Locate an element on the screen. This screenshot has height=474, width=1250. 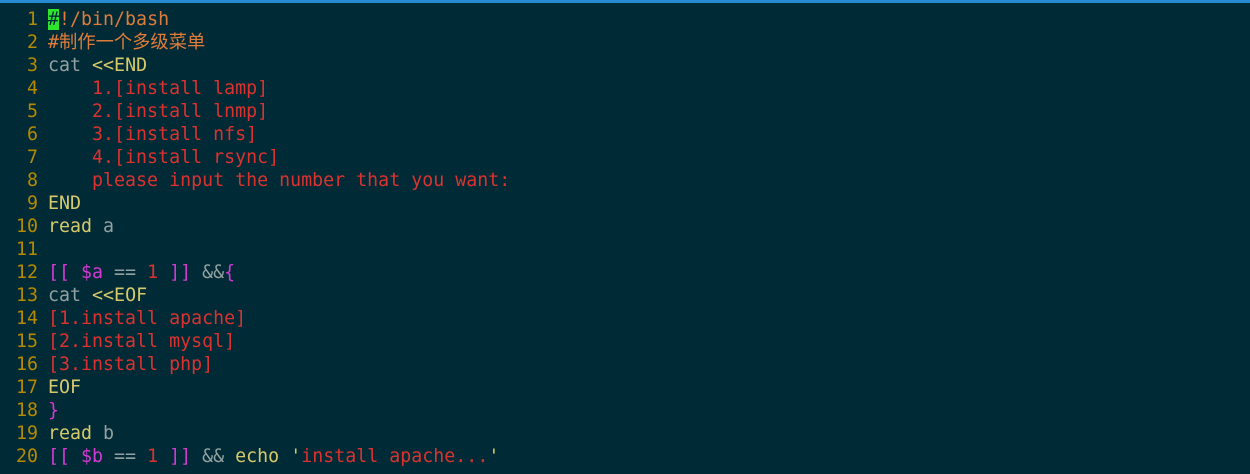
line-number: 17 is located at coordinates (26, 387).